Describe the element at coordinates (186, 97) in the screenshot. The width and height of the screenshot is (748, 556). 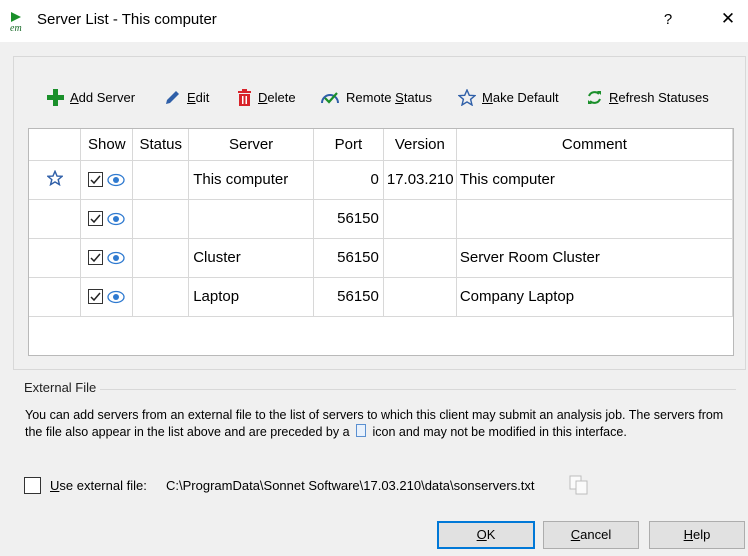
I see `edit-button: Edit` at that location.